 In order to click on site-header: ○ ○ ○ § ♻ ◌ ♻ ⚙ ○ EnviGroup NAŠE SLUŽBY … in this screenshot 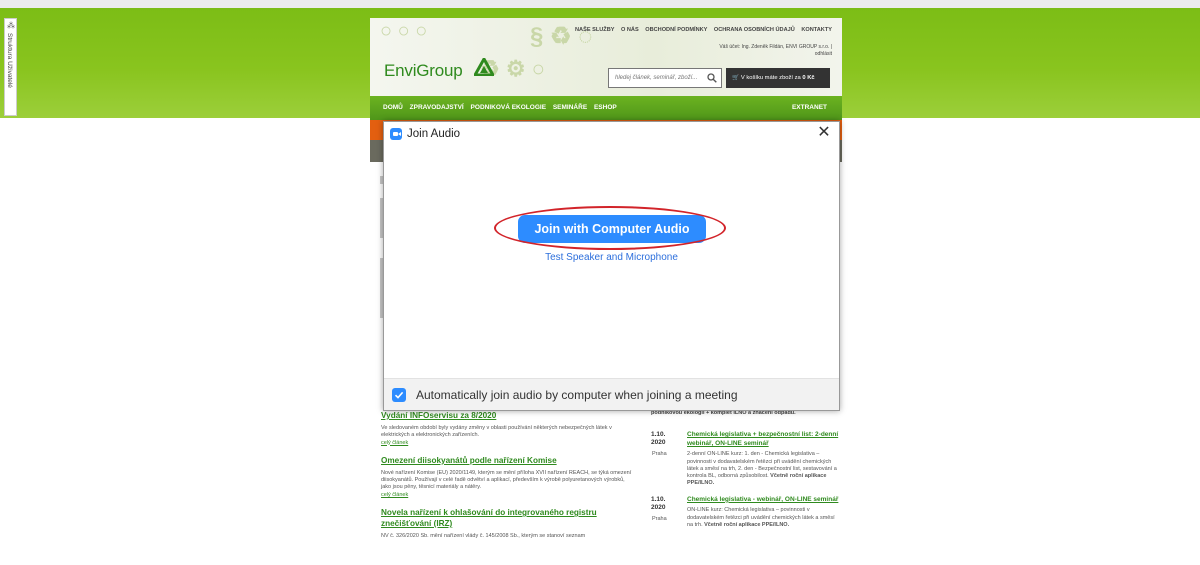, I will do `click(606, 57)`.